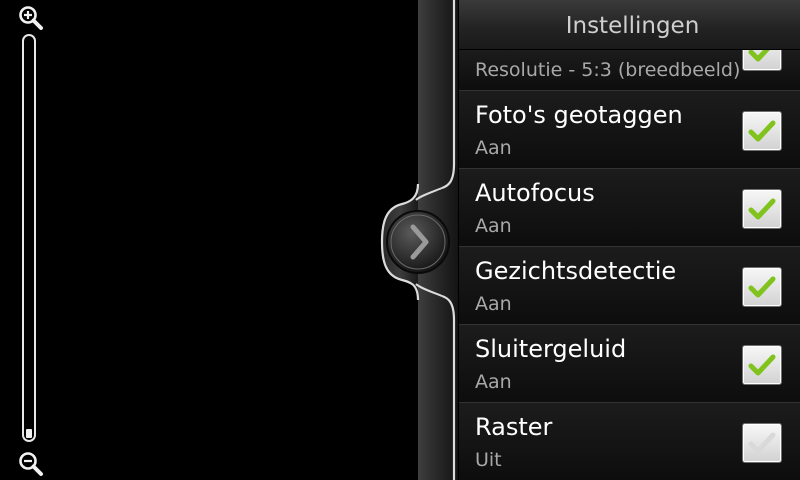  What do you see at coordinates (629, 208) in the screenshot?
I see `setting-autofocus: Autofocus Aan` at bounding box center [629, 208].